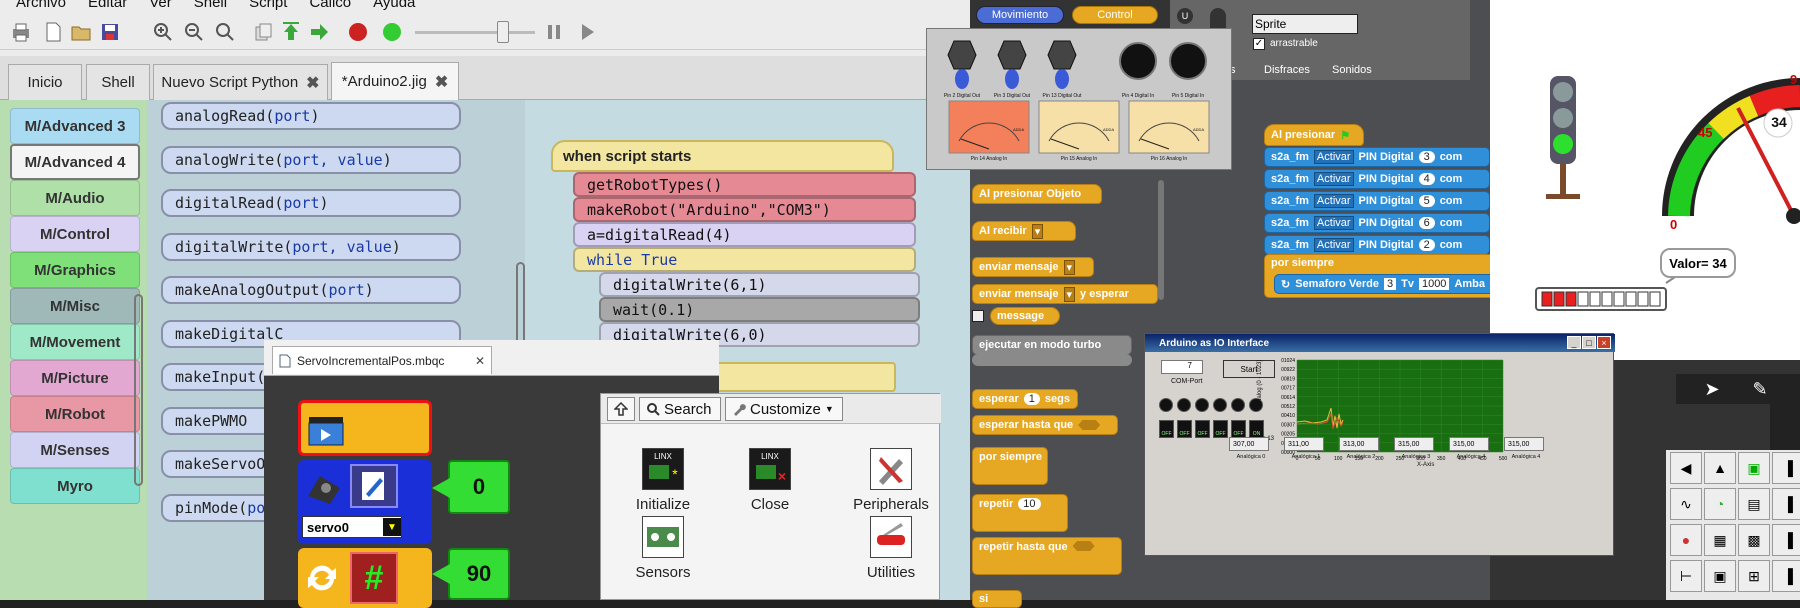 This screenshot has height=608, width=1800. I want to click on back-arrow-icon: ◀, so click(1686, 468).